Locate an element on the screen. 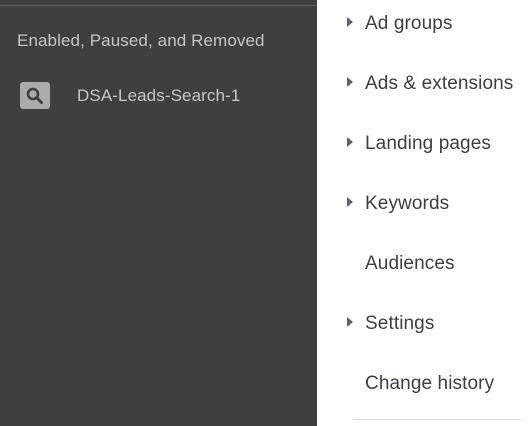  nav-item-label: Ad groups is located at coordinates (409, 23).